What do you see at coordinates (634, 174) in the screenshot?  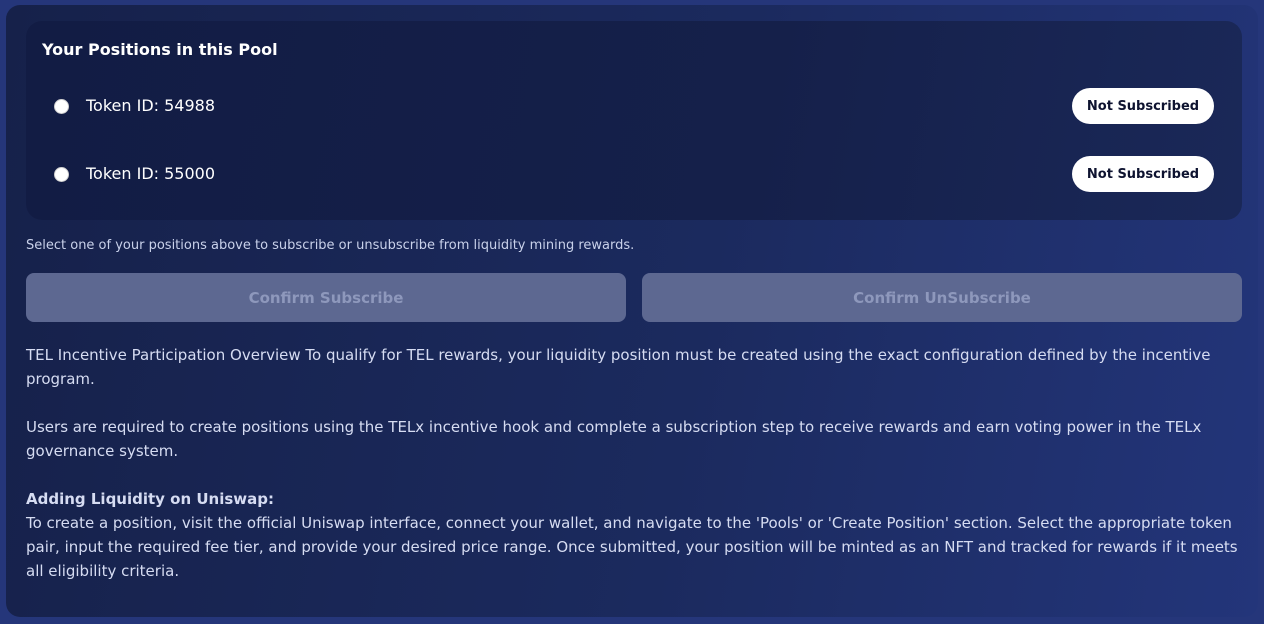 I see `position-row: Token ID: 55000 Not Subscribed` at bounding box center [634, 174].